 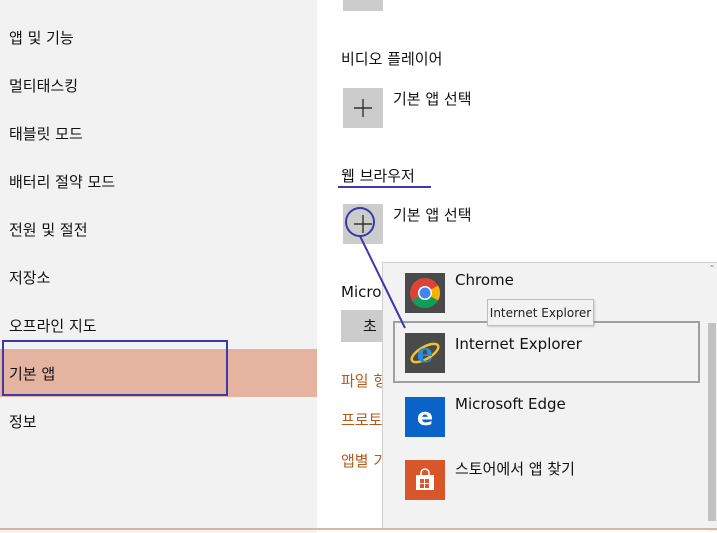 I want to click on sidebar-item-label: 멀티태스킹, so click(x=44, y=85).